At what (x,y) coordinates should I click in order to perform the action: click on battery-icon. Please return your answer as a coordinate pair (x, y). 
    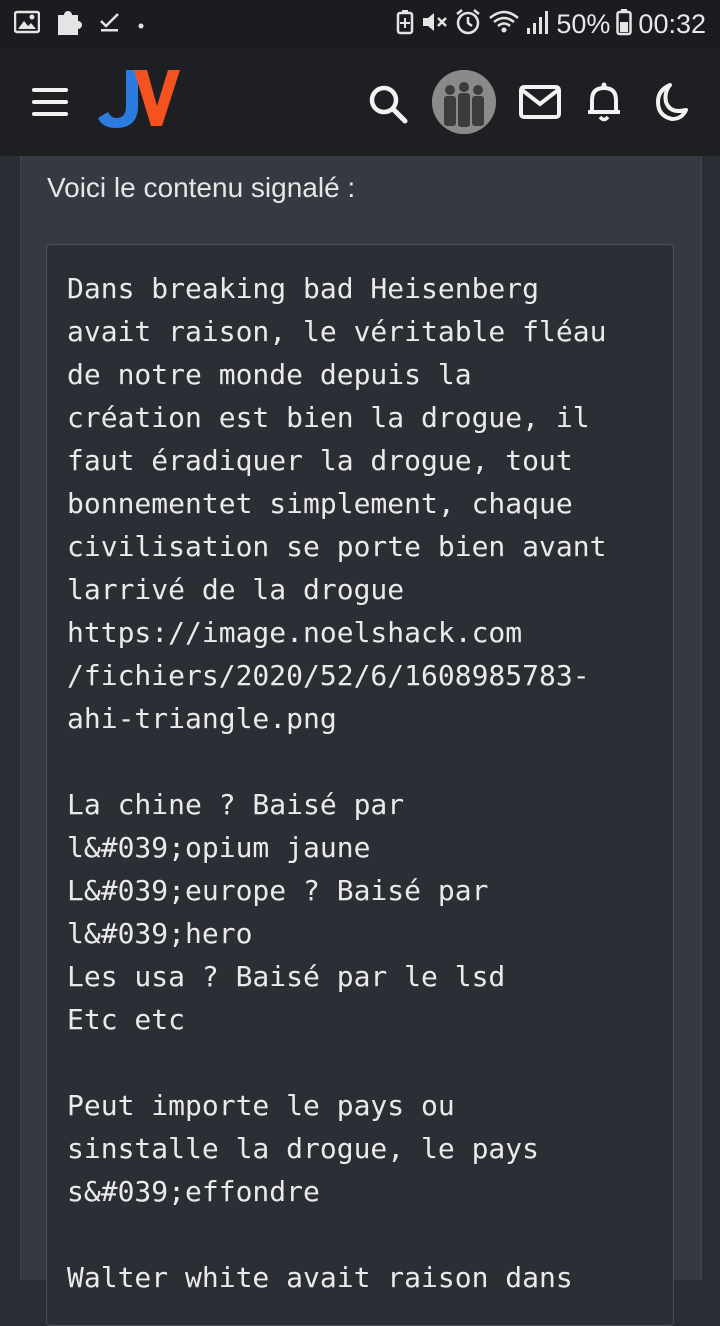
    Looking at the image, I should click on (624, 24).